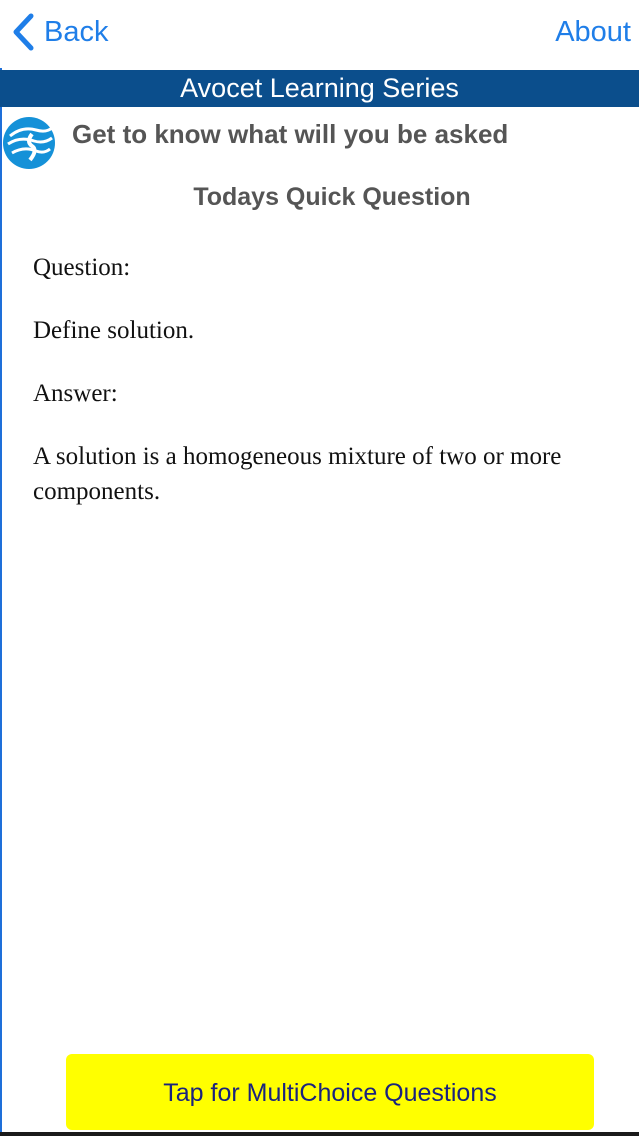  What do you see at coordinates (76, 32) in the screenshot?
I see `back-label: Back` at bounding box center [76, 32].